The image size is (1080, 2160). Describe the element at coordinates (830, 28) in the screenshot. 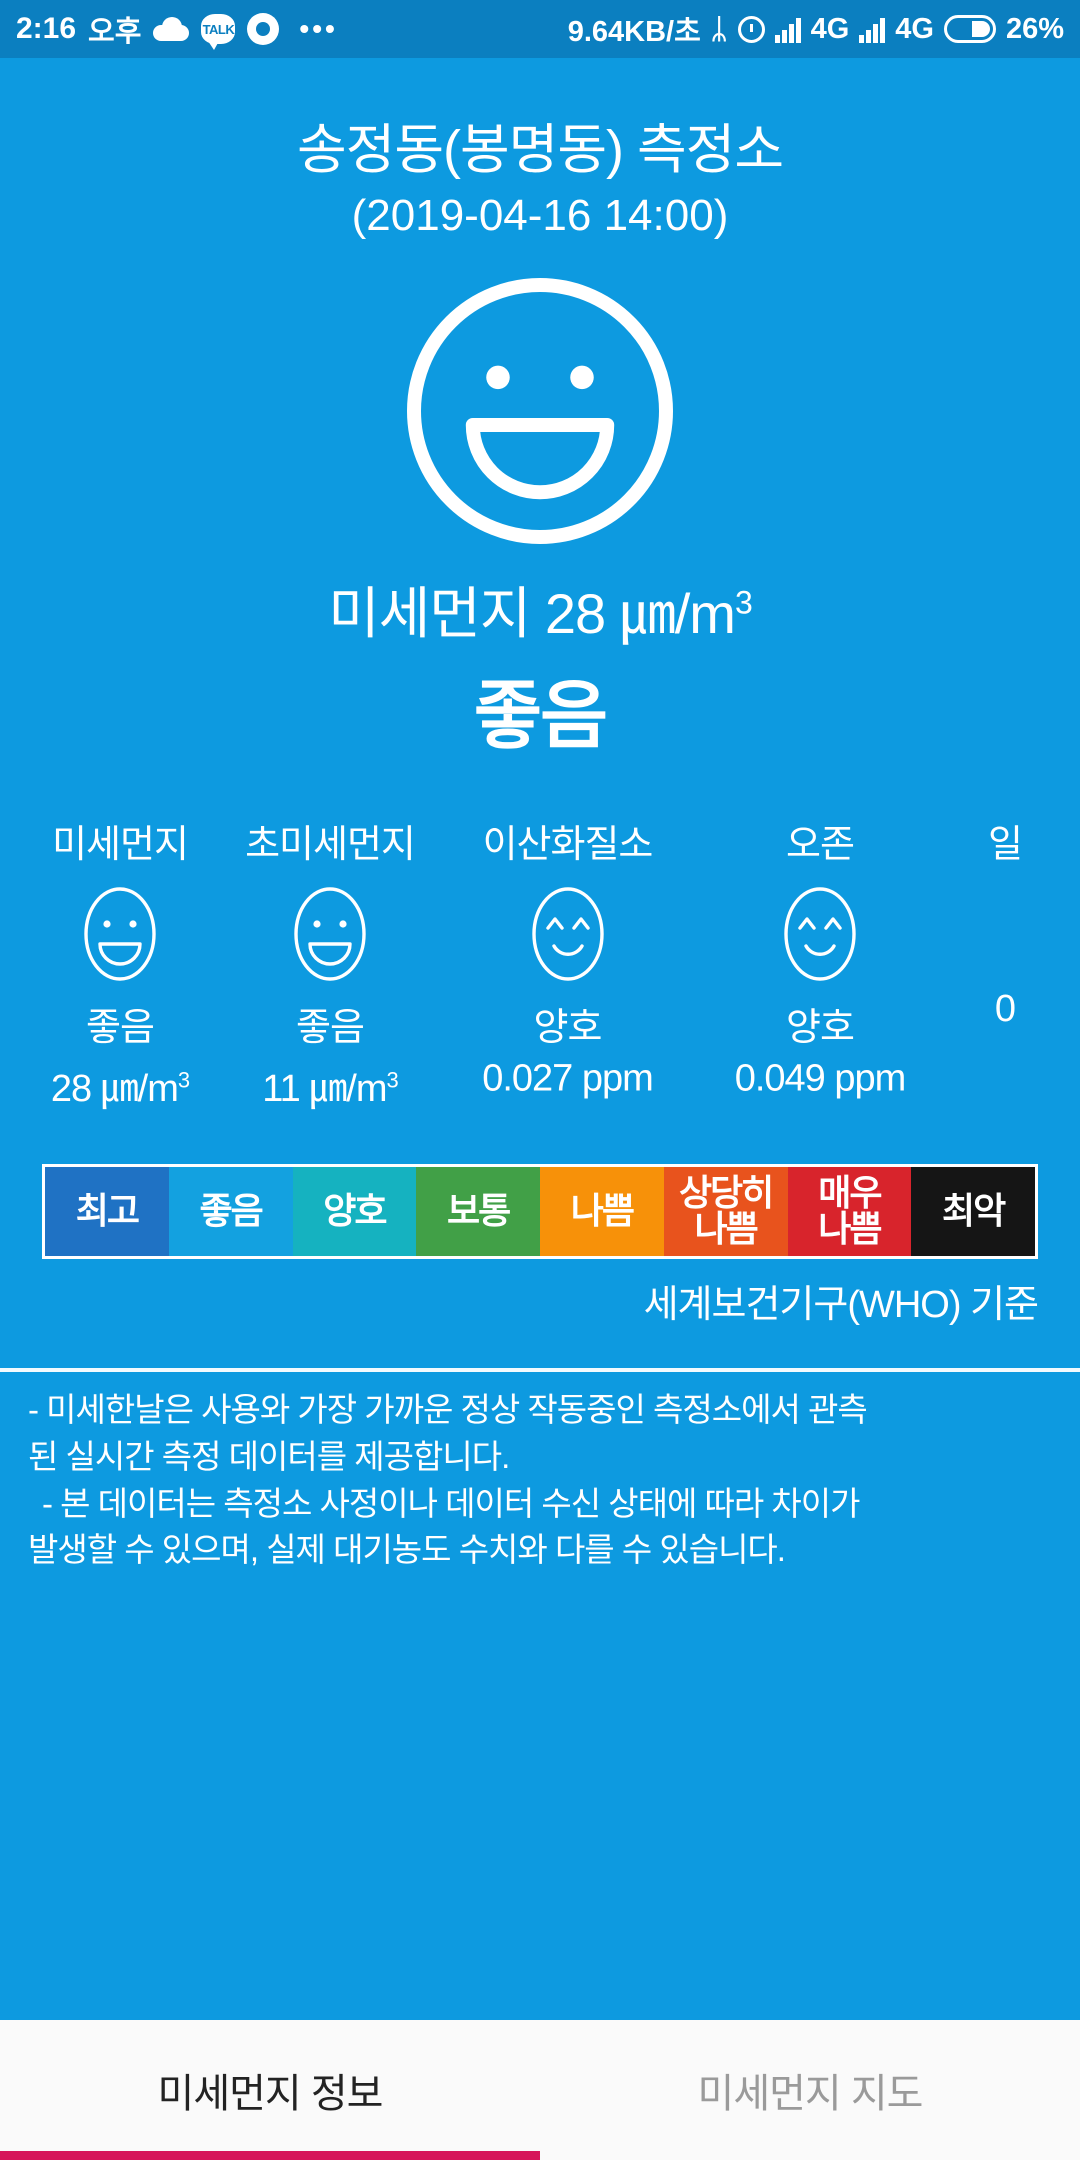

I see `sim1-network-label: 4G` at that location.